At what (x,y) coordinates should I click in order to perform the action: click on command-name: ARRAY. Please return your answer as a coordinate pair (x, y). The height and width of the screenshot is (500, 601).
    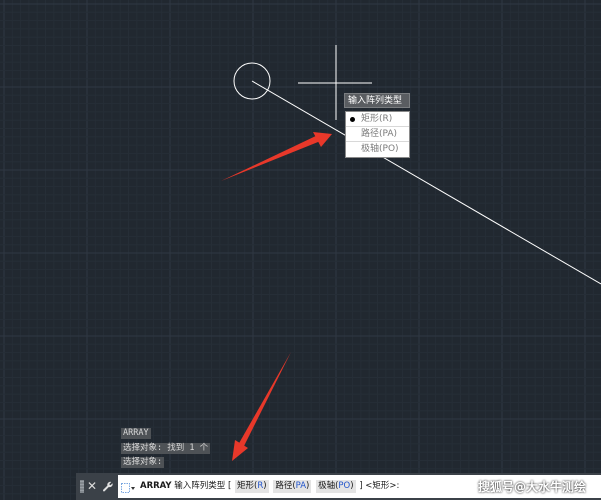
    Looking at the image, I should click on (156, 486).